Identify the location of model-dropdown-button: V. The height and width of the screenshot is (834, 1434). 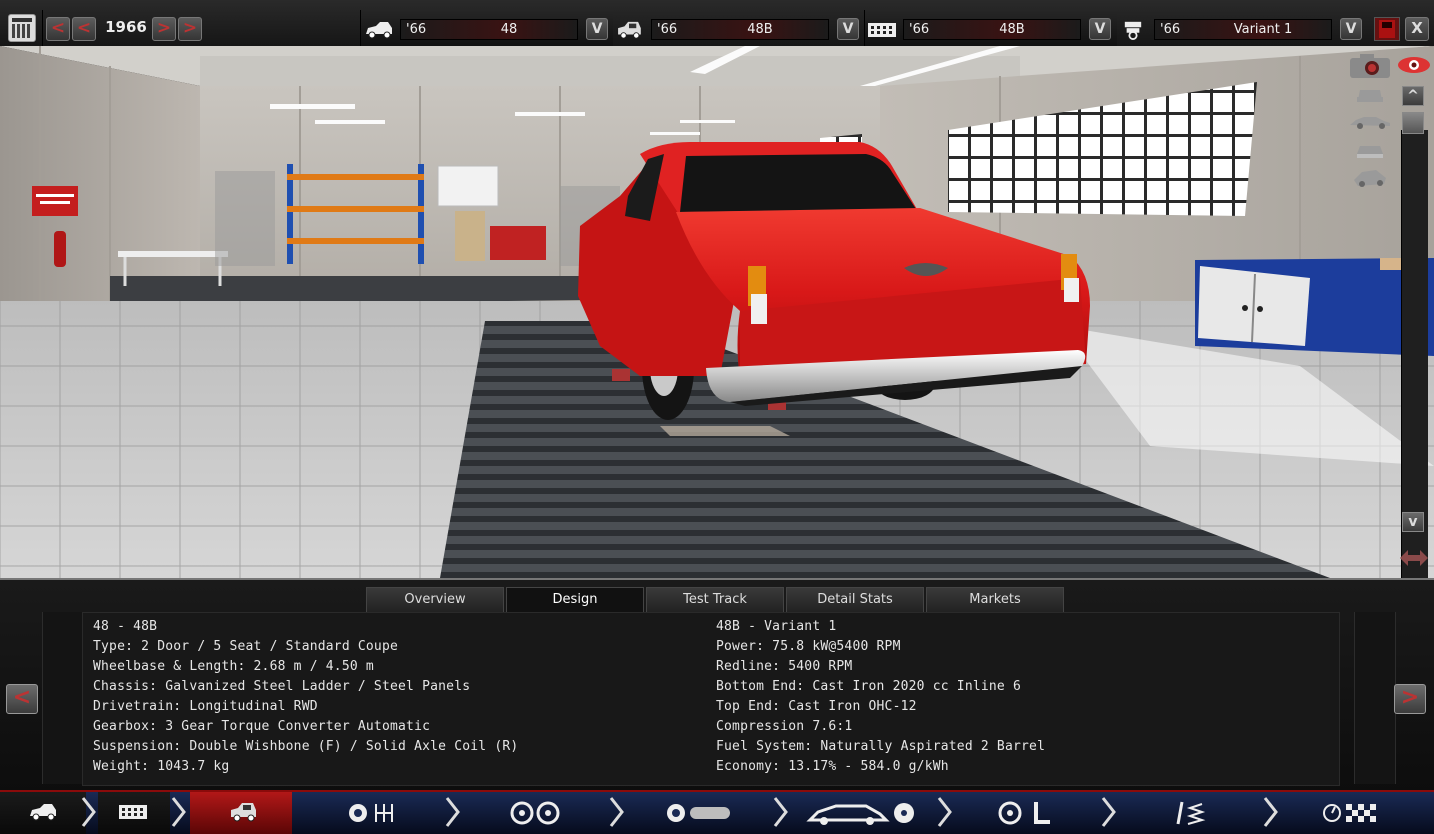
(597, 29).